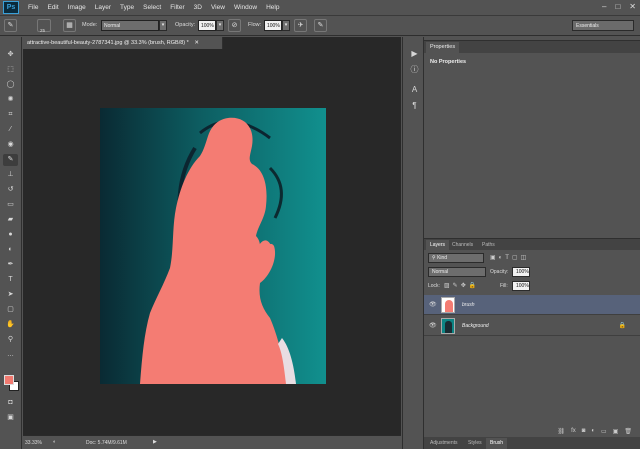 Image resolution: width=640 pixels, height=449 pixels. Describe the element at coordinates (163, 25) in the screenshot. I see `mode-dropdown-icon: ▾` at that location.